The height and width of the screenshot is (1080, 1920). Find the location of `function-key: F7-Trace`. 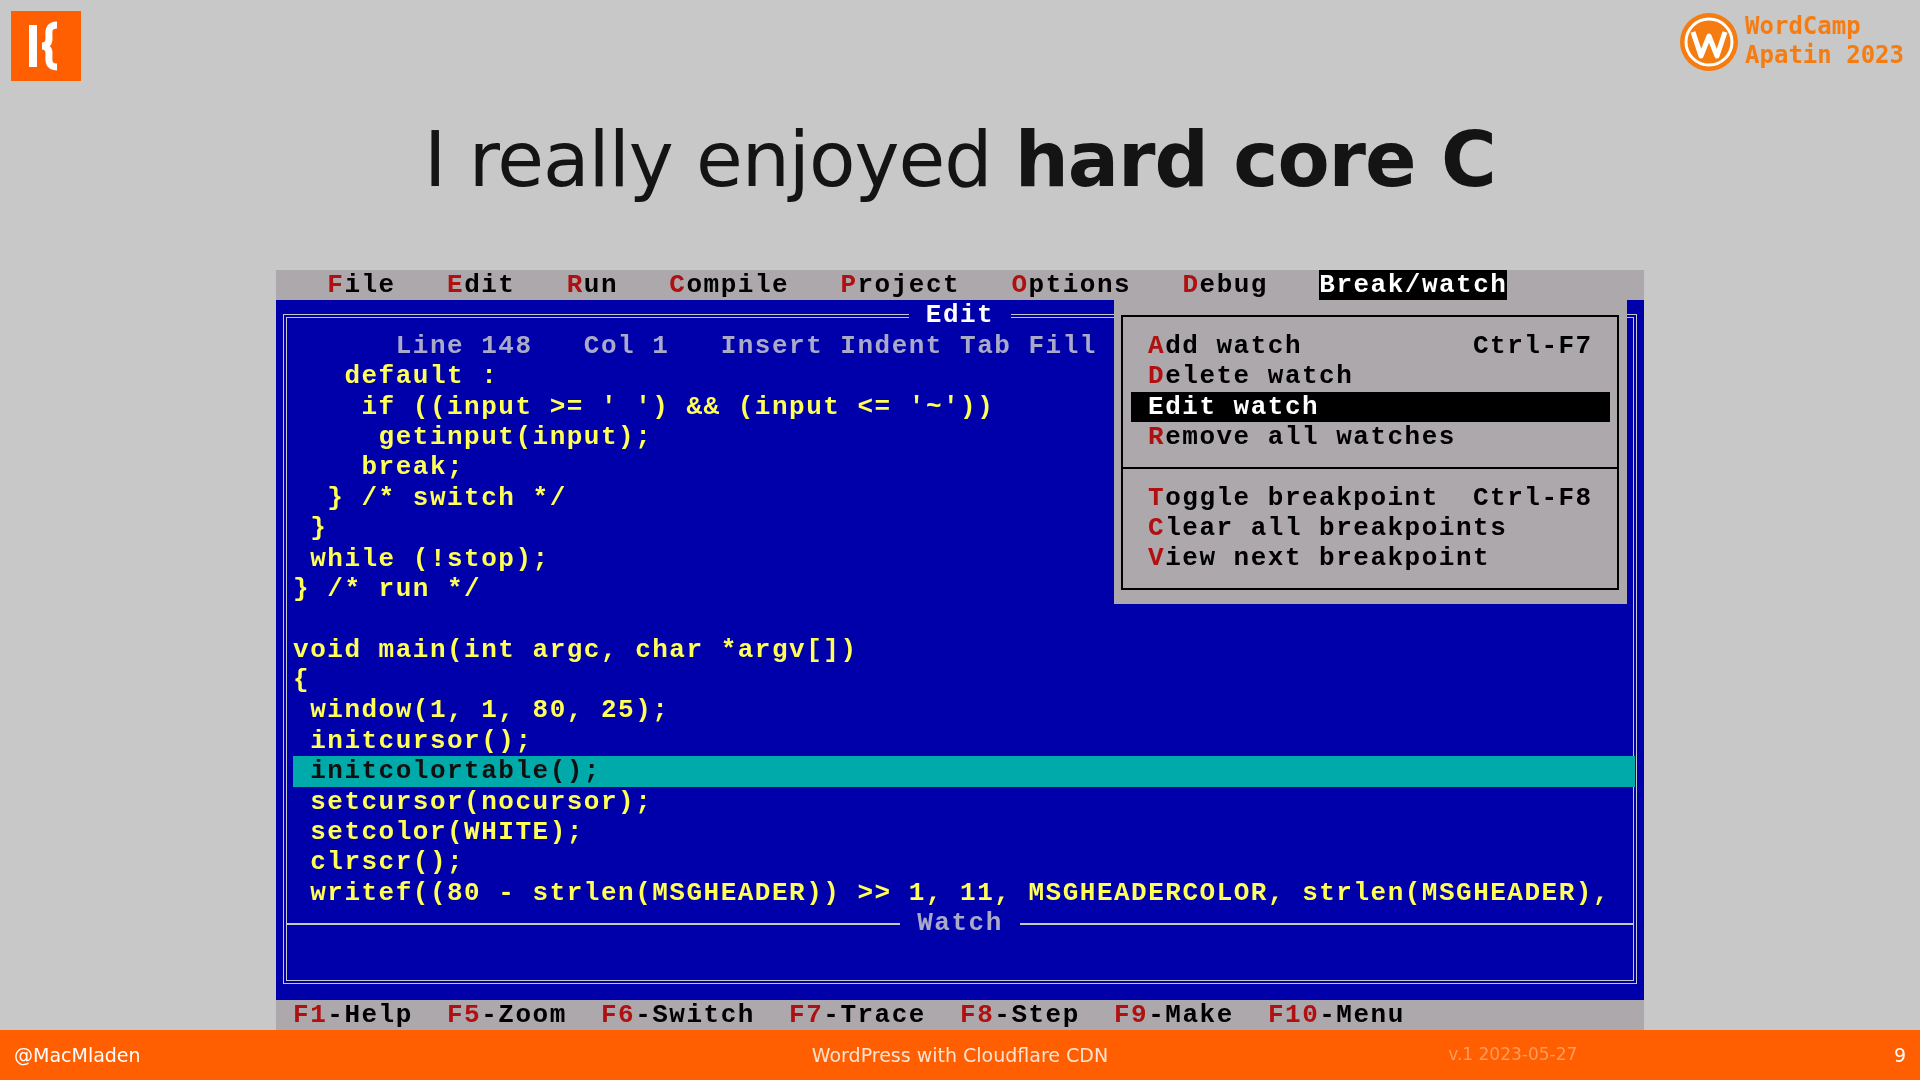

function-key: F7-Trace is located at coordinates (857, 1014).